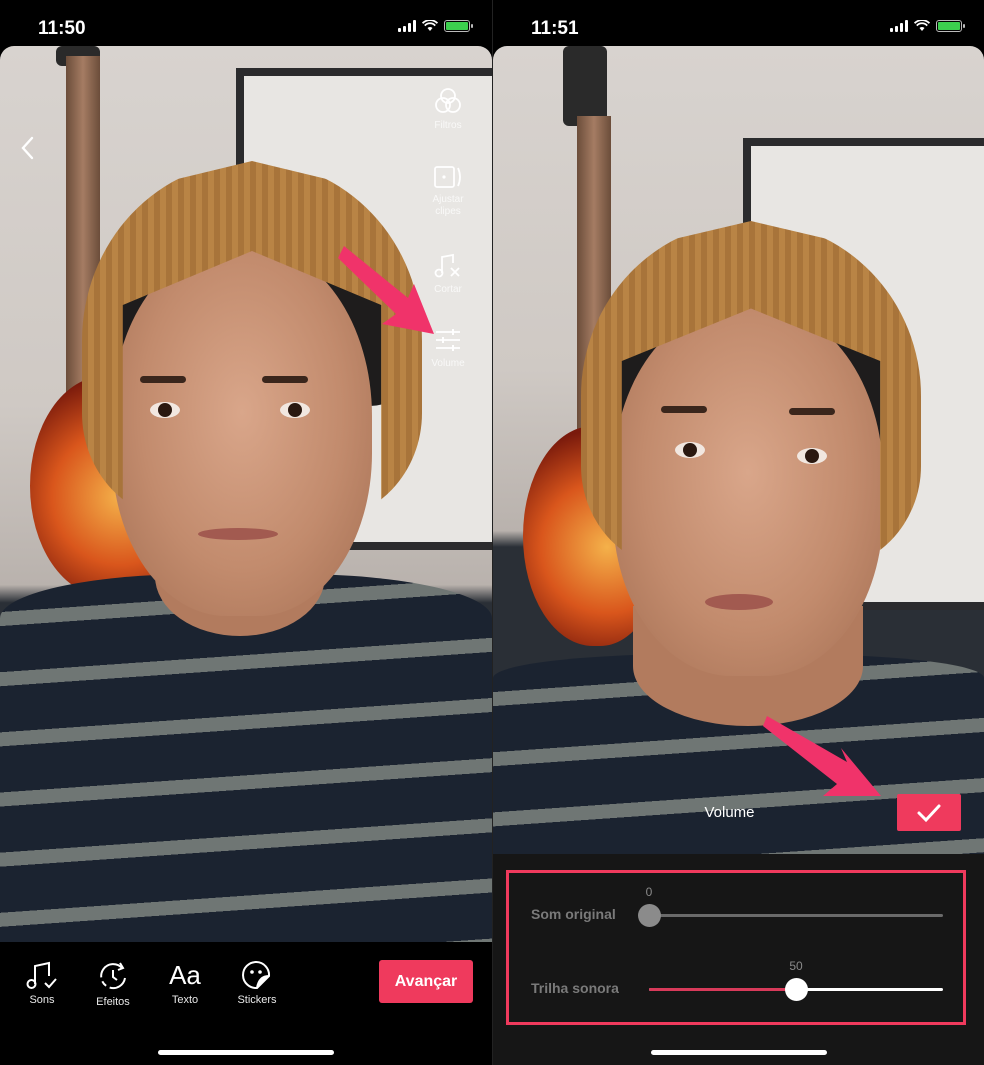  I want to click on adjust-clips-icon, so click(447, 177).